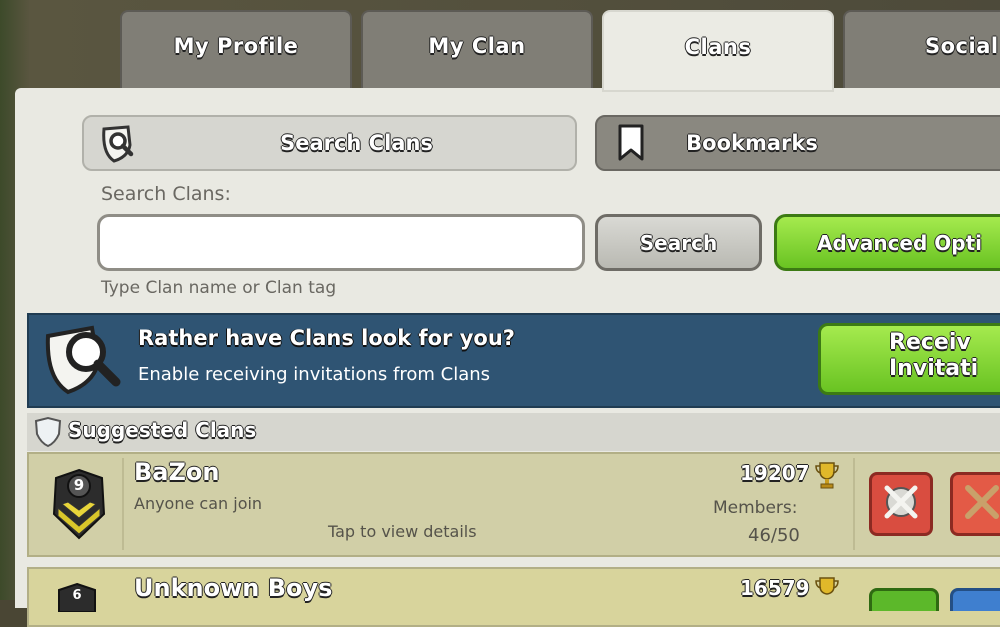 Image resolution: width=1000 pixels, height=627 pixels. Describe the element at coordinates (356, 143) in the screenshot. I see `search-clans-label: Search Clans` at that location.